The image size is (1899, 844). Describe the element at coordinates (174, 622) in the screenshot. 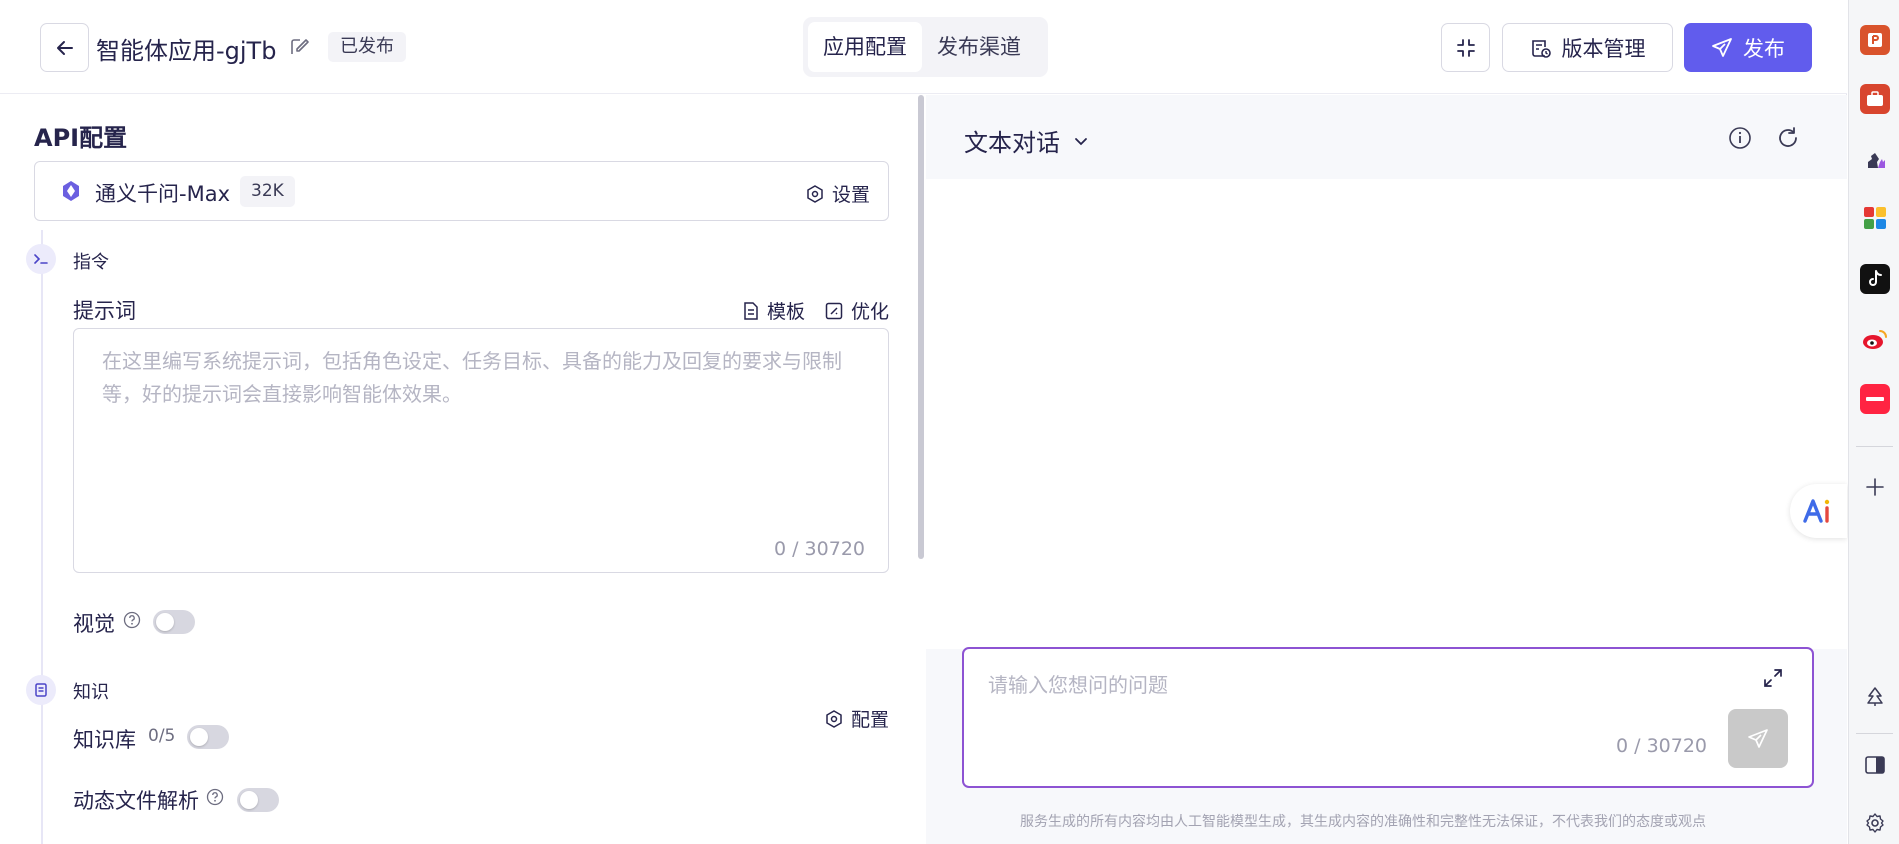

I see `vision-toggle` at that location.